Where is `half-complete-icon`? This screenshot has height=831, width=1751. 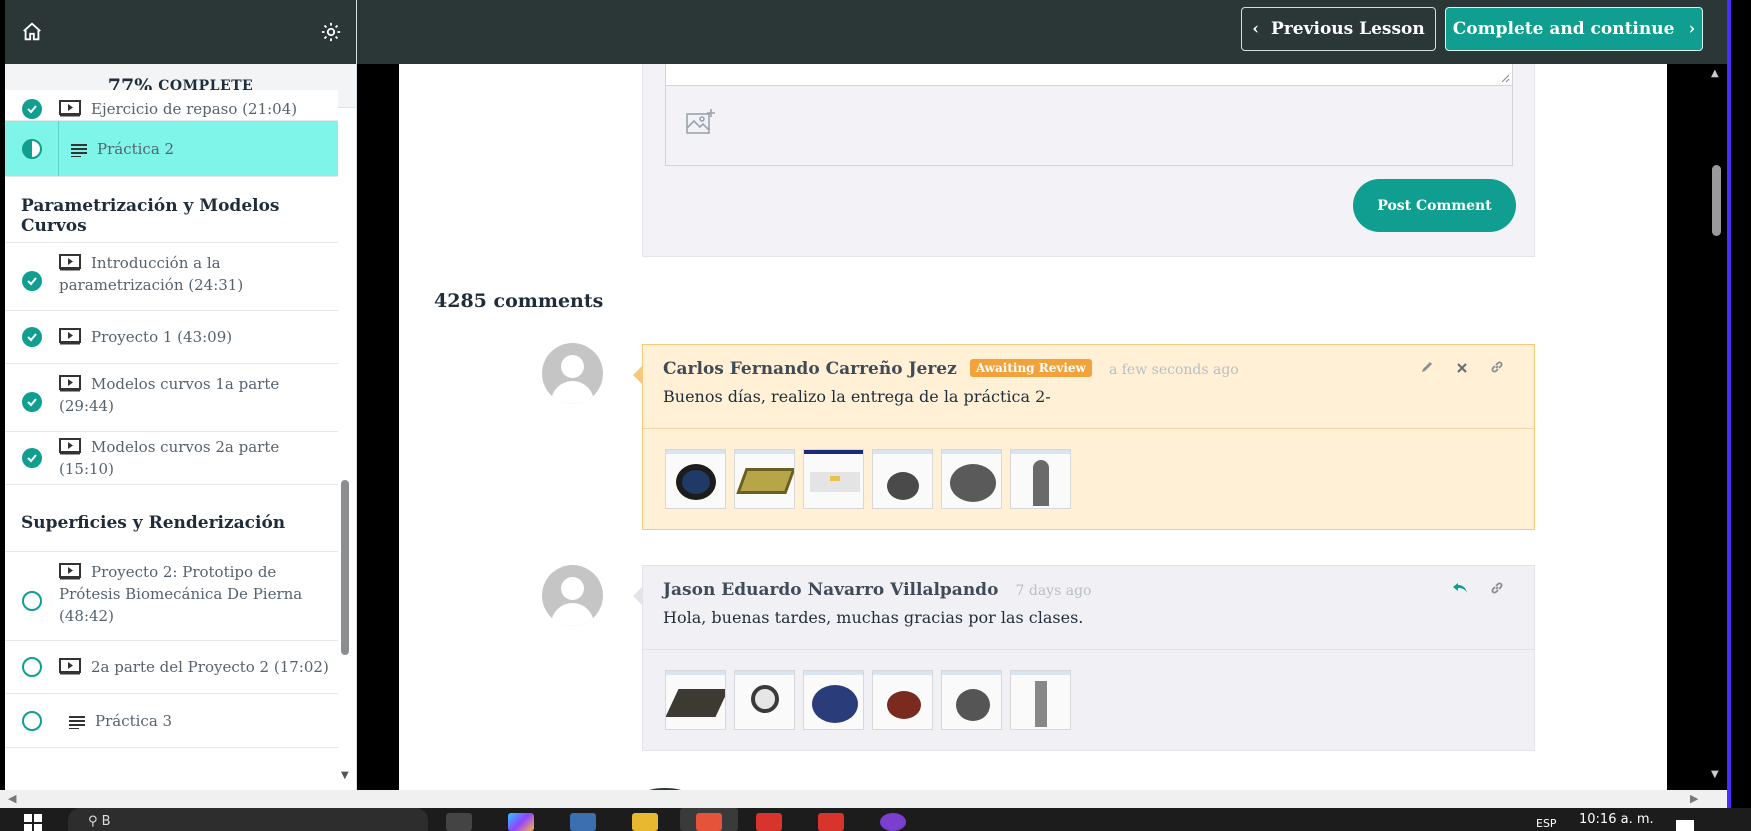
half-complete-icon is located at coordinates (31, 148).